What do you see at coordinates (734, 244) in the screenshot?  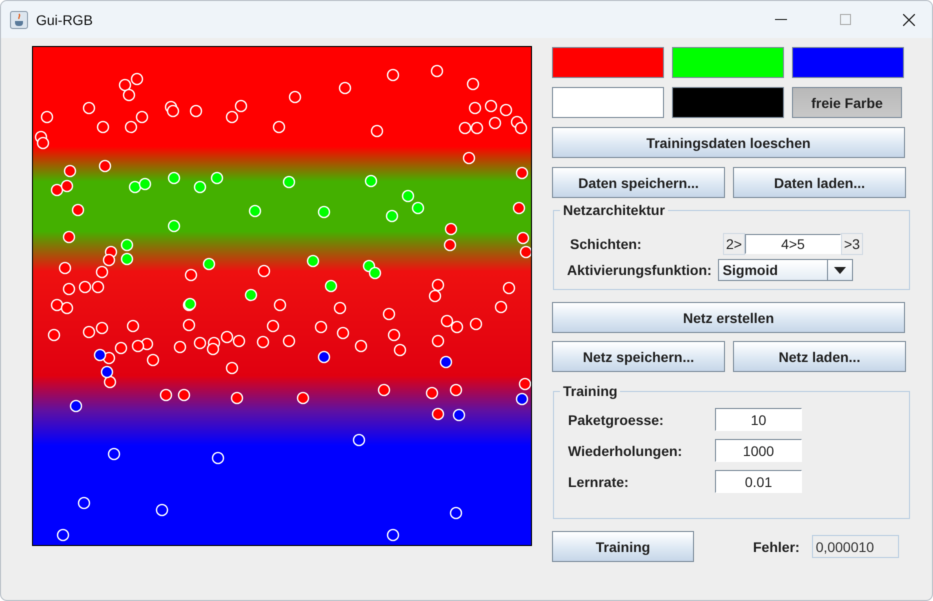 I see `layers-prefix: 2>` at bounding box center [734, 244].